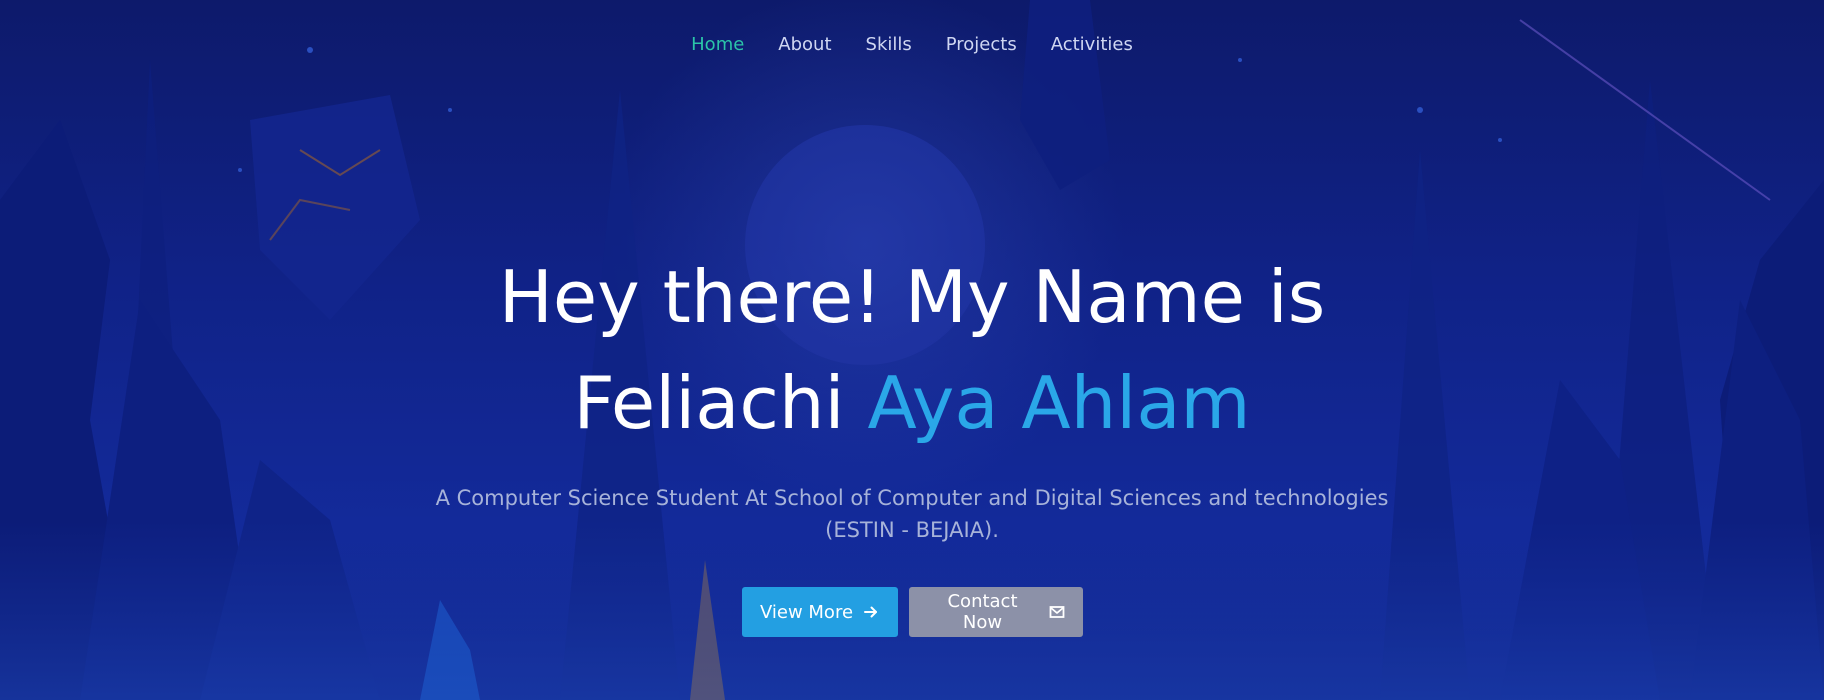  Describe the element at coordinates (804, 44) in the screenshot. I see `nav-link-about: About` at that location.